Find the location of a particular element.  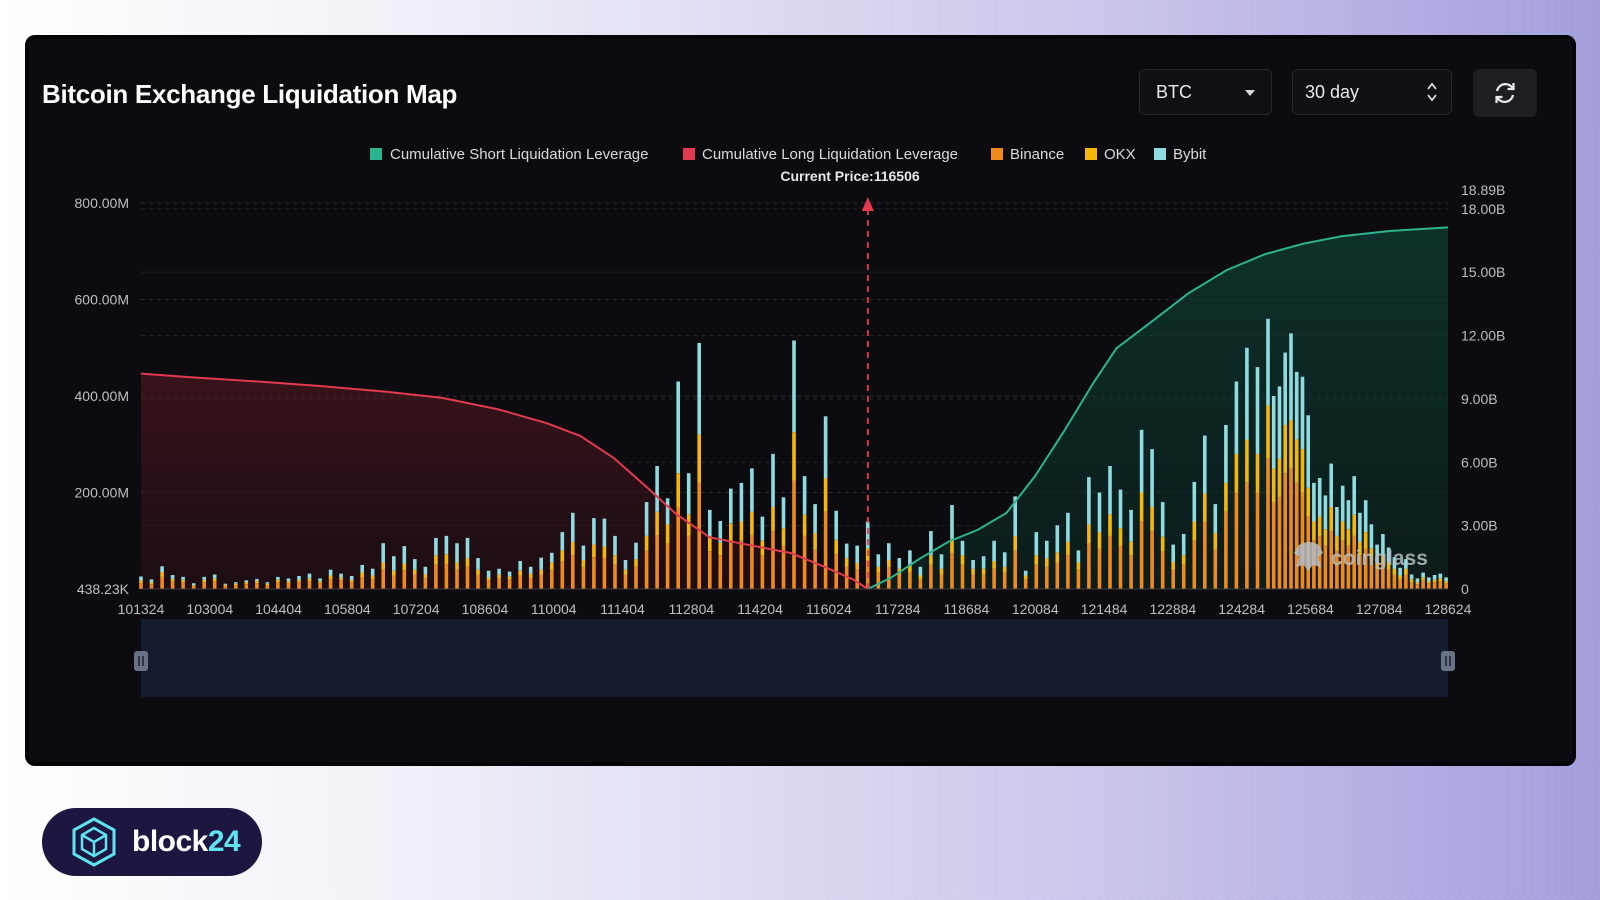

x-tick-label: 104404 is located at coordinates (278, 609).